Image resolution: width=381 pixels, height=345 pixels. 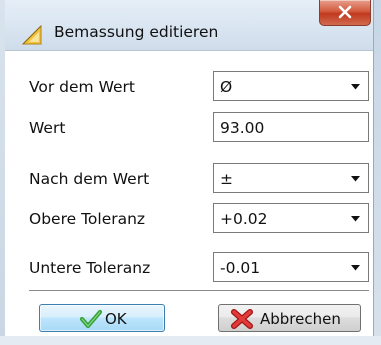 I want to click on nach-dem-wert-label: Nach dem Wert, so click(x=89, y=179).